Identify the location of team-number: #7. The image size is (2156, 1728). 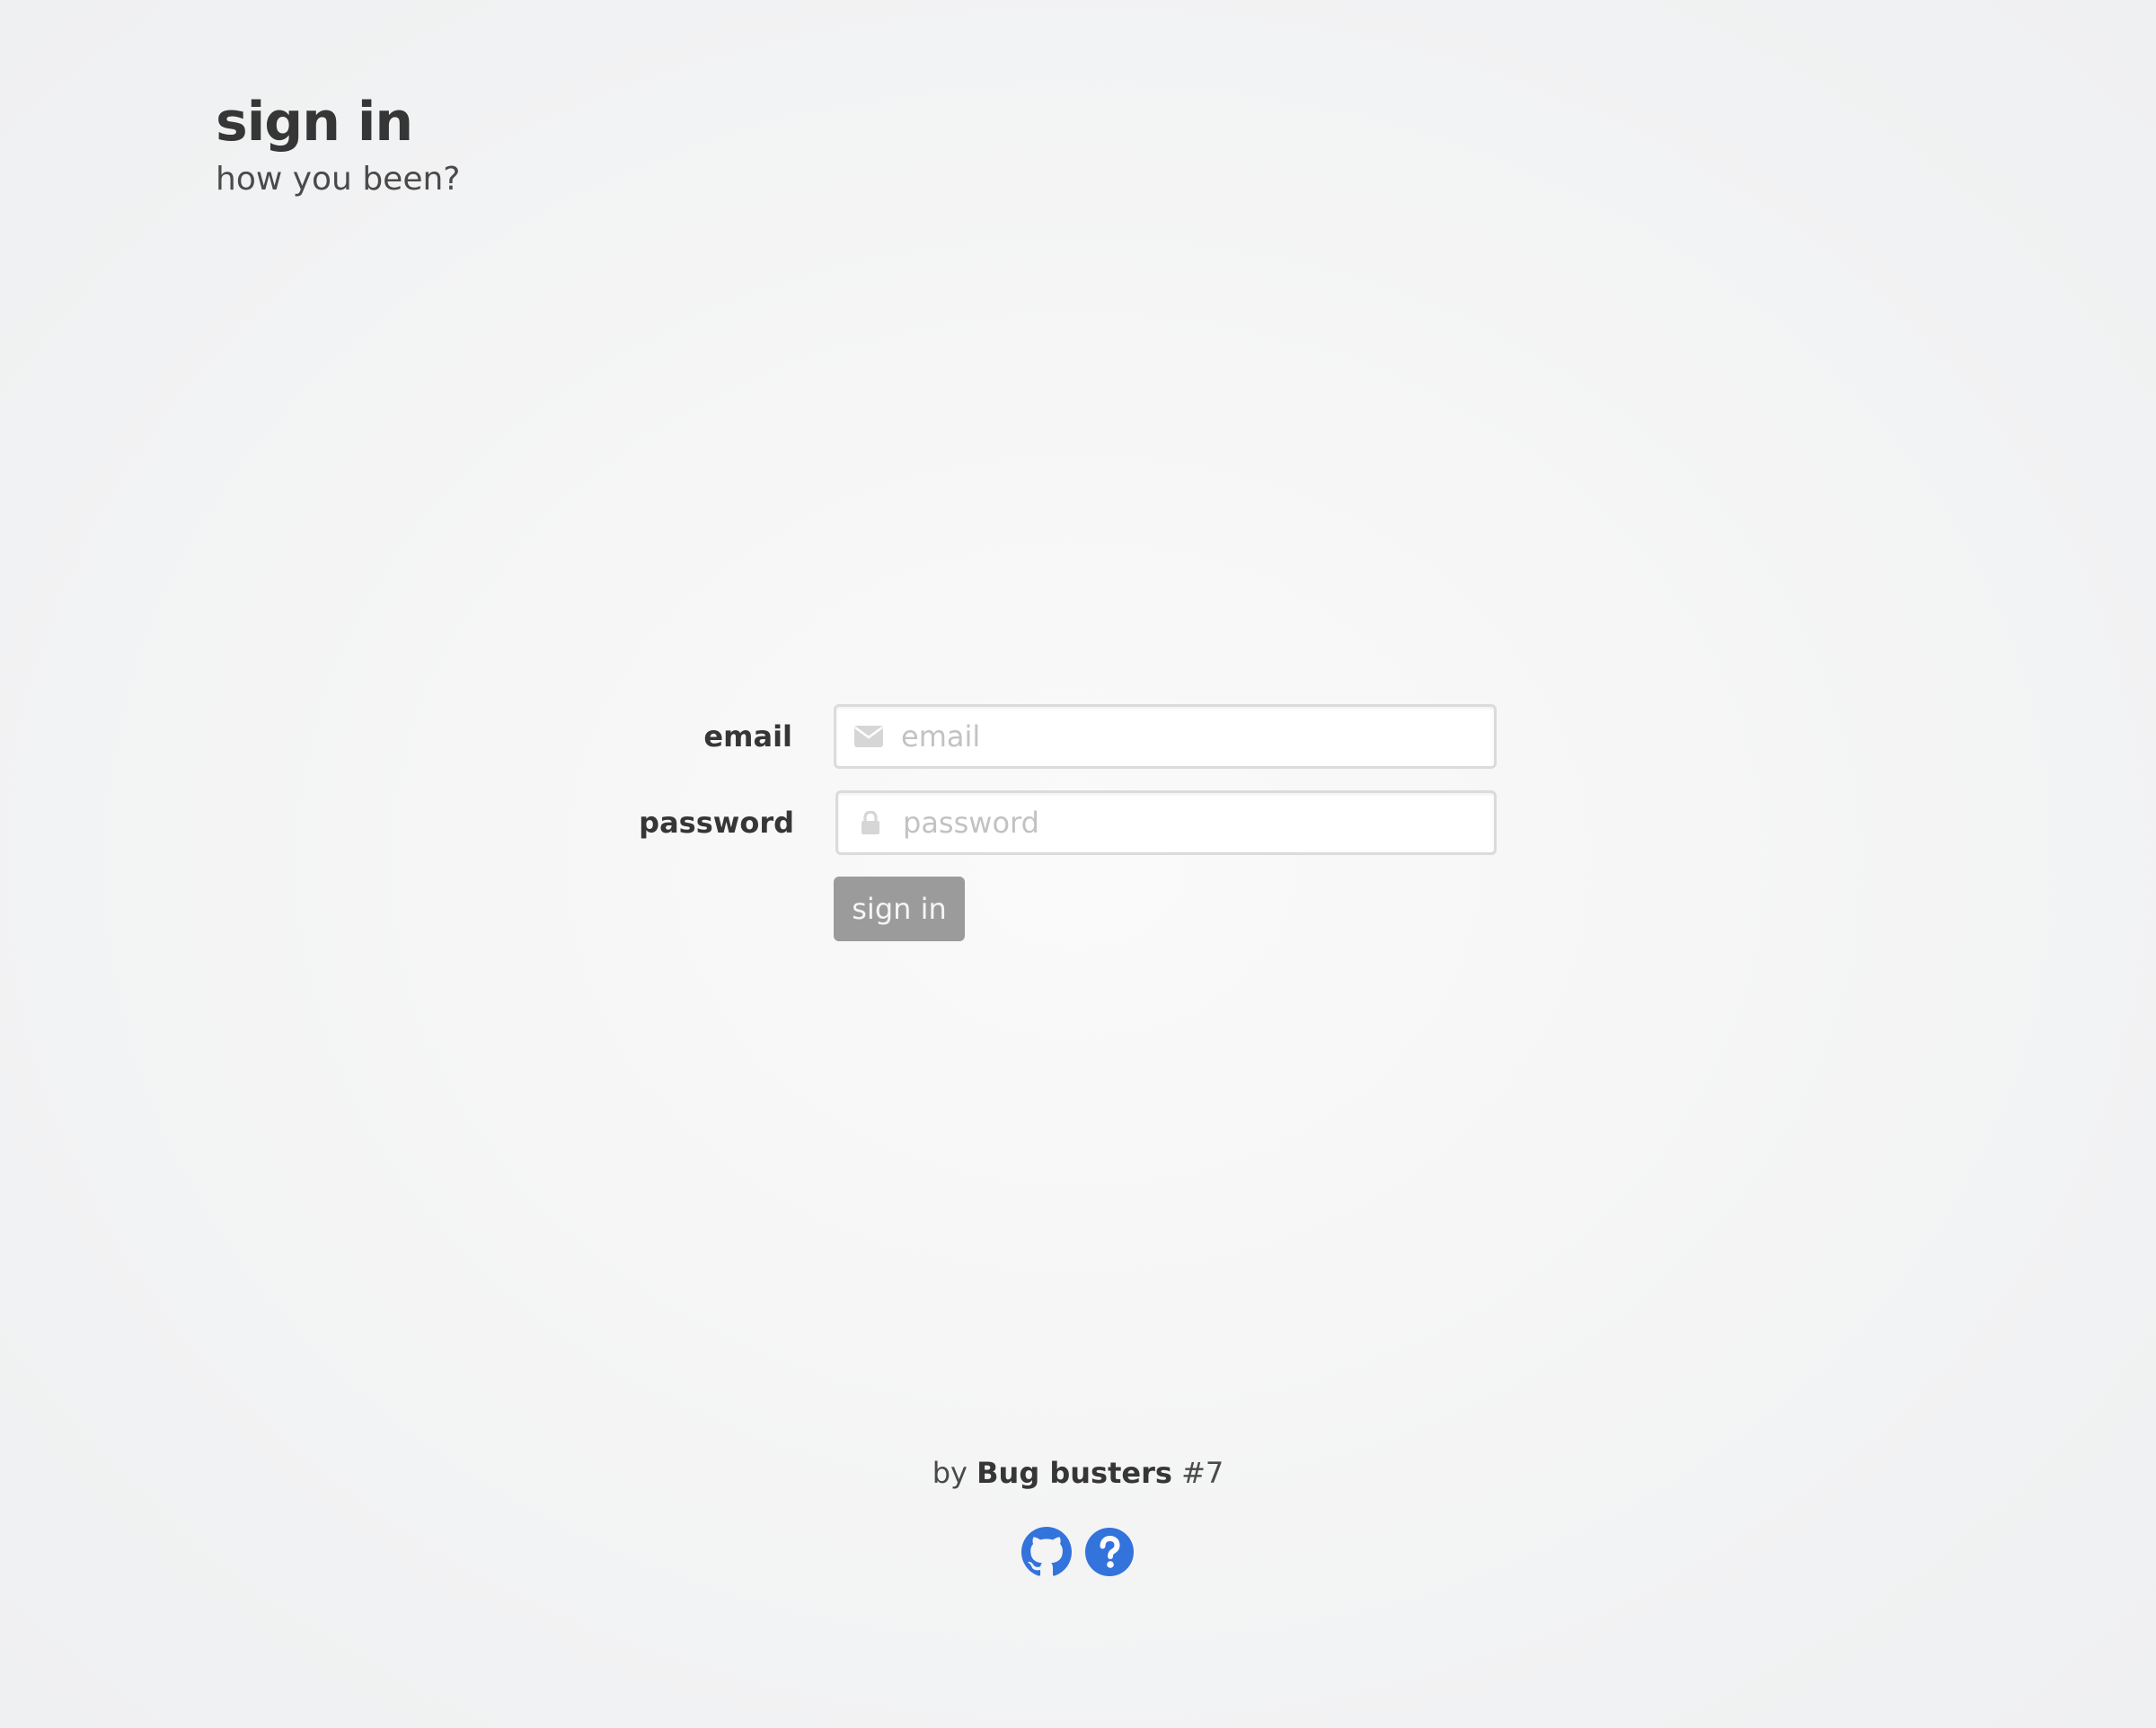
(1203, 1473).